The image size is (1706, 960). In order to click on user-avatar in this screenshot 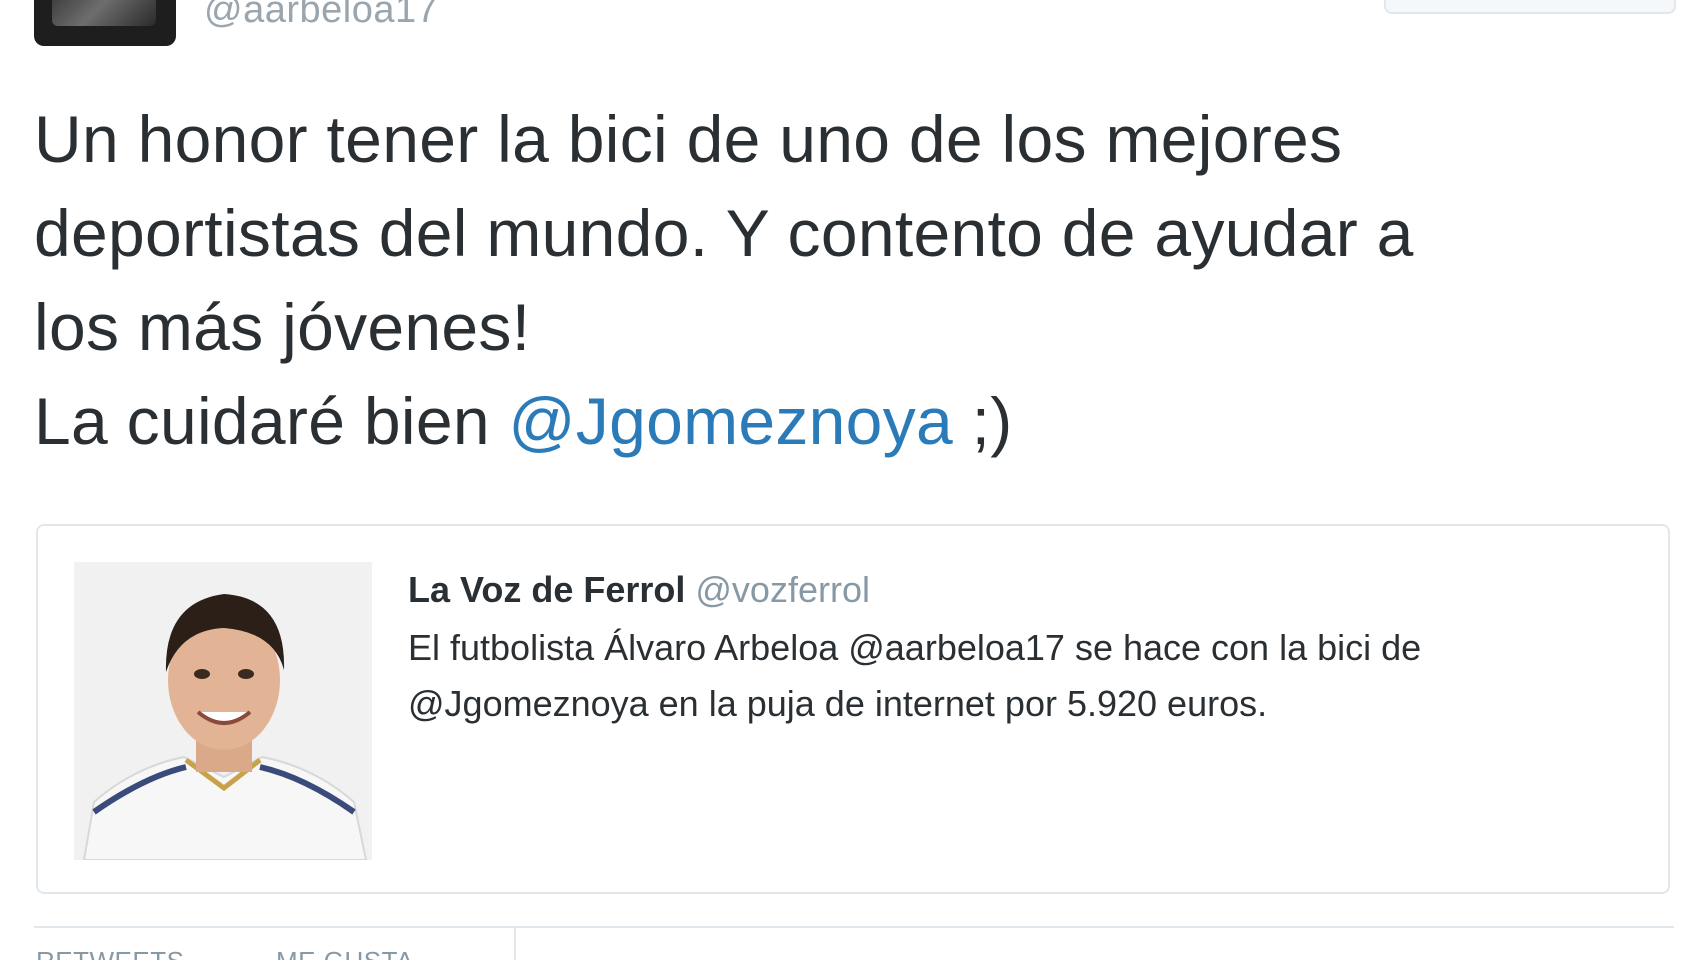, I will do `click(105, 23)`.